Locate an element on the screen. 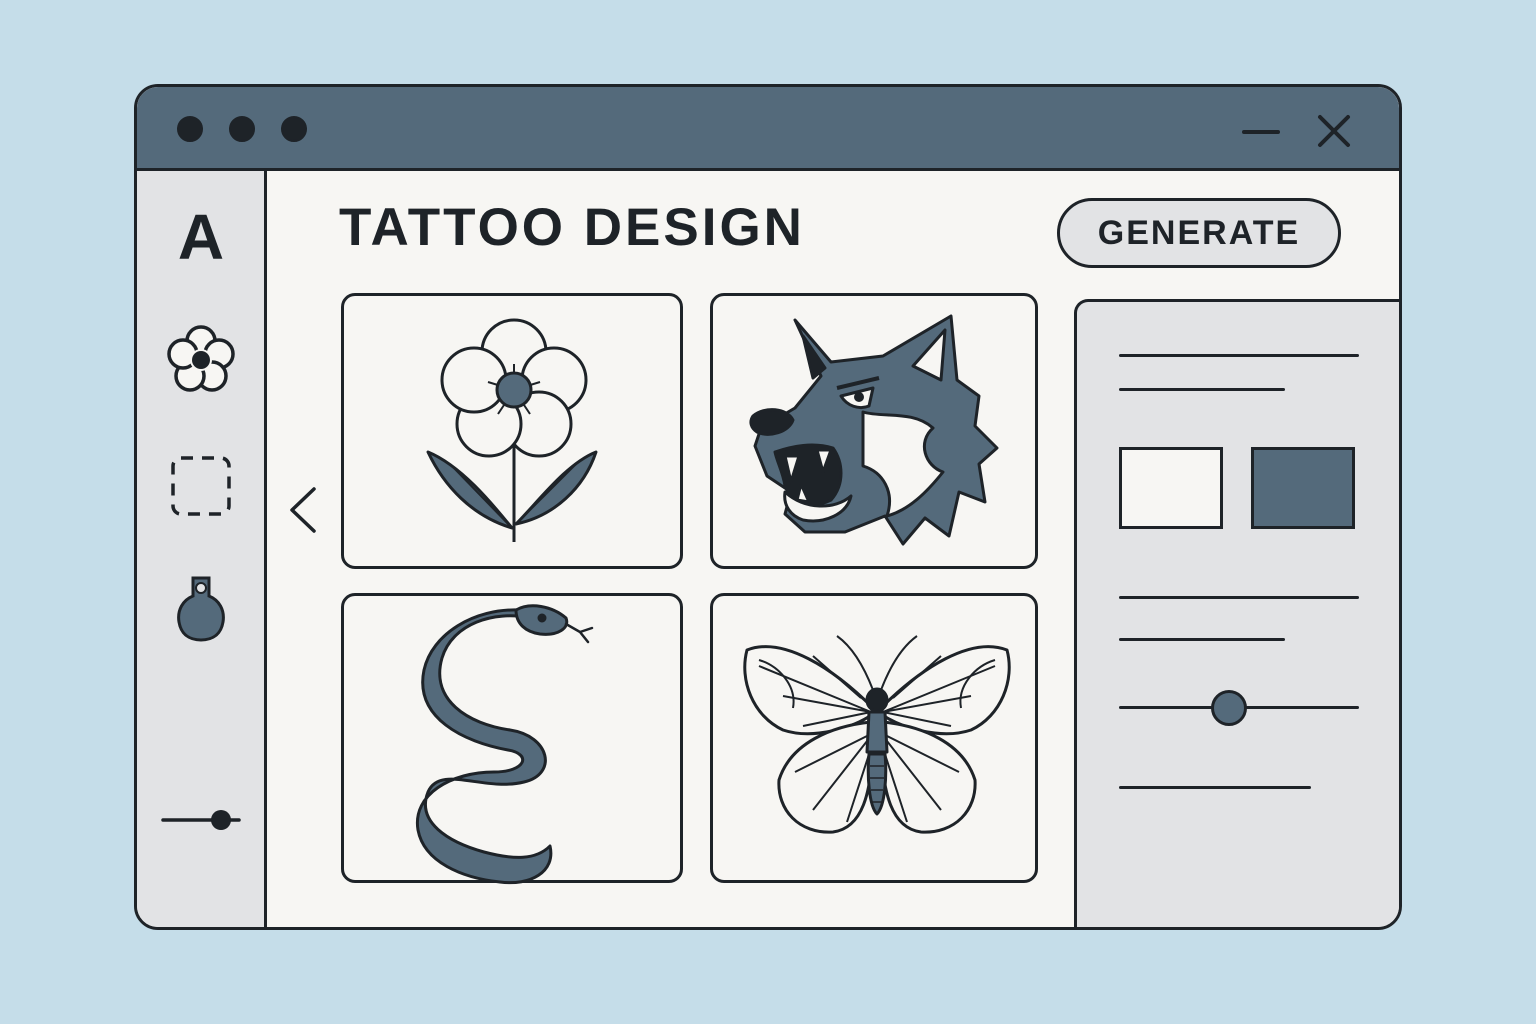  chevron-left-icon is located at coordinates (303, 510).